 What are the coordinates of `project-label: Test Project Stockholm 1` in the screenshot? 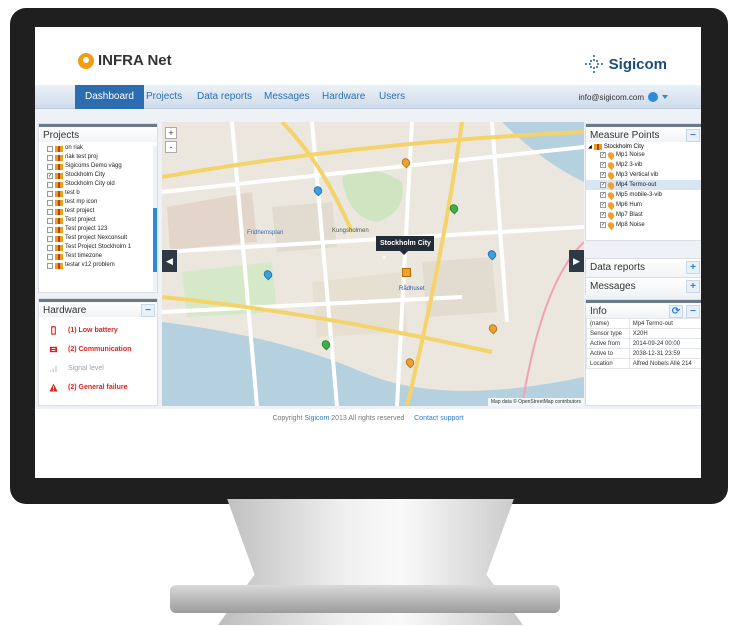 It's located at (98, 247).